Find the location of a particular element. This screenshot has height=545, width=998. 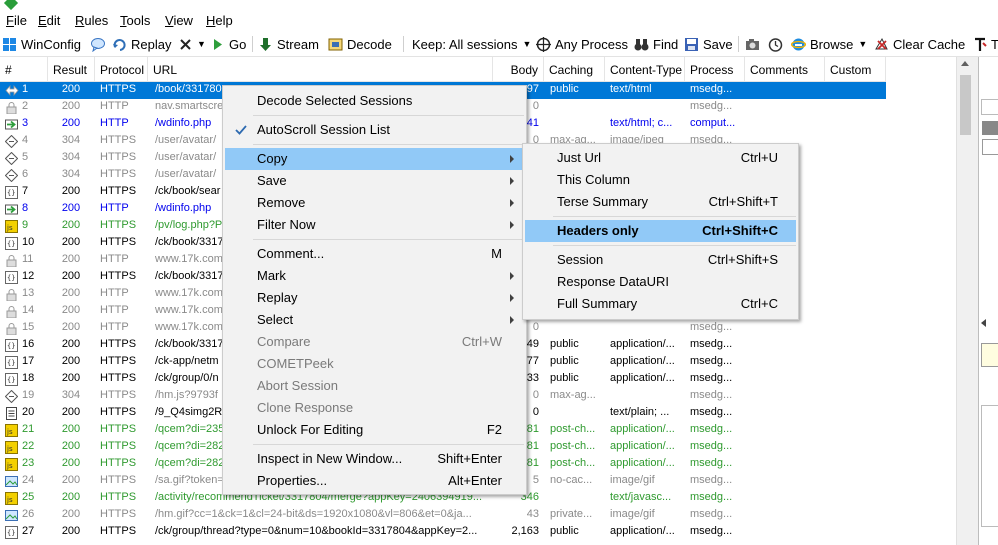

row-number: 26 is located at coordinates (28, 514).